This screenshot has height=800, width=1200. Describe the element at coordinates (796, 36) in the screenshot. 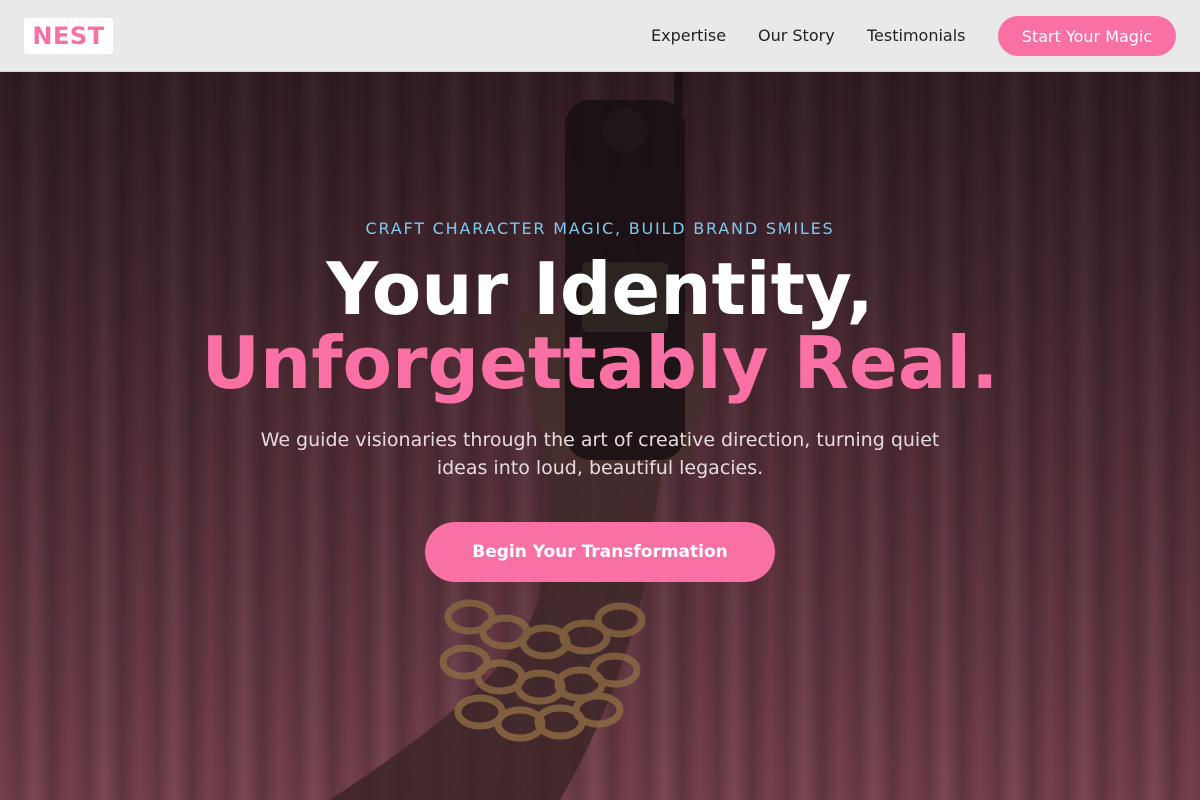

I see `nav-link-our-story: Our Story` at that location.